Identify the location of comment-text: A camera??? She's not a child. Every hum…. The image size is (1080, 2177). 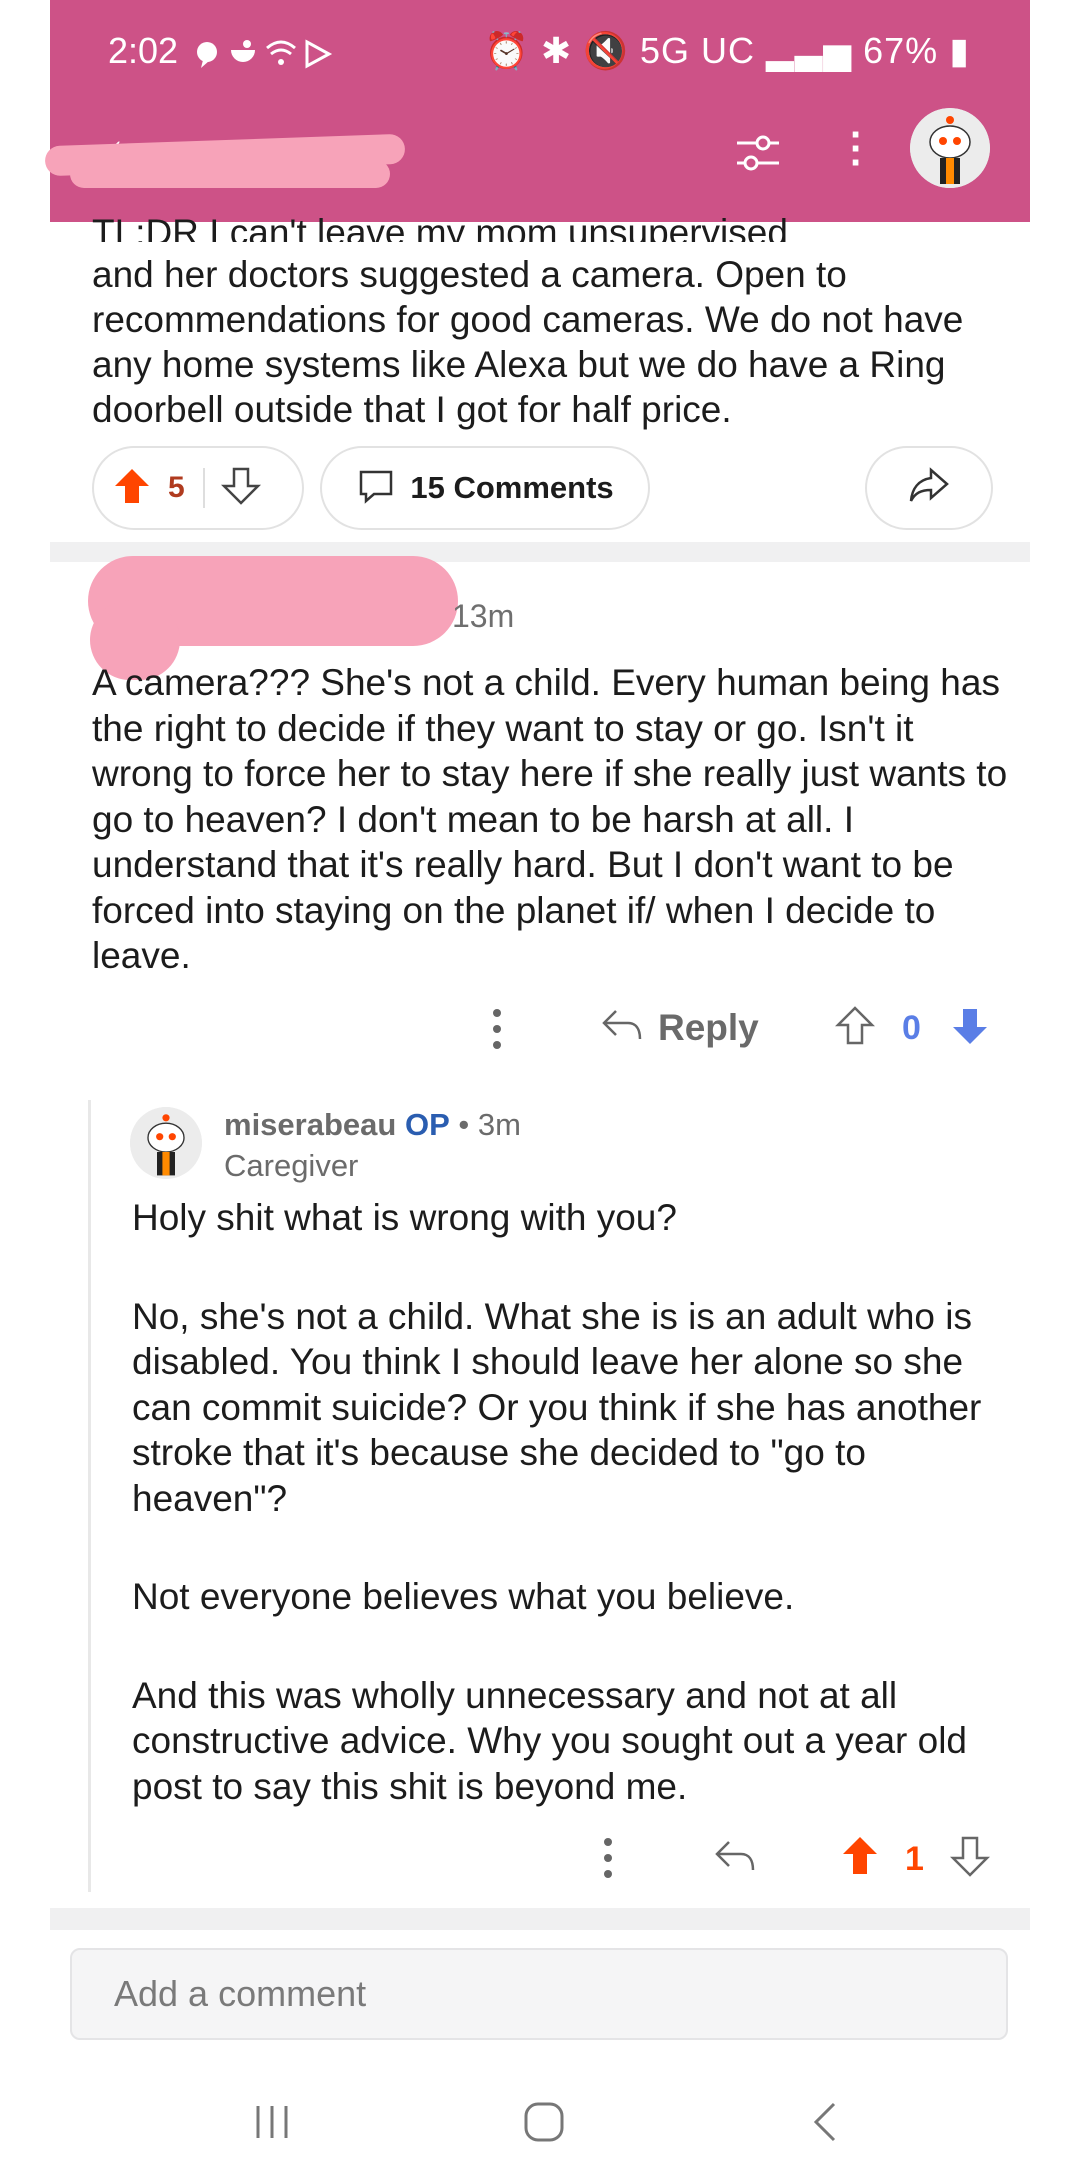
(550, 819).